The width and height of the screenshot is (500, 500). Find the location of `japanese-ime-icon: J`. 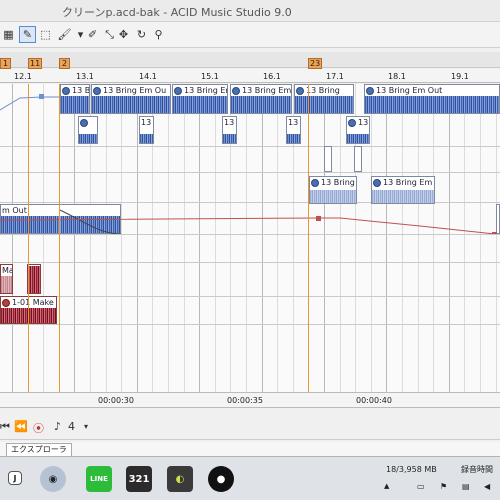

japanese-ime-icon: J is located at coordinates (15, 478).